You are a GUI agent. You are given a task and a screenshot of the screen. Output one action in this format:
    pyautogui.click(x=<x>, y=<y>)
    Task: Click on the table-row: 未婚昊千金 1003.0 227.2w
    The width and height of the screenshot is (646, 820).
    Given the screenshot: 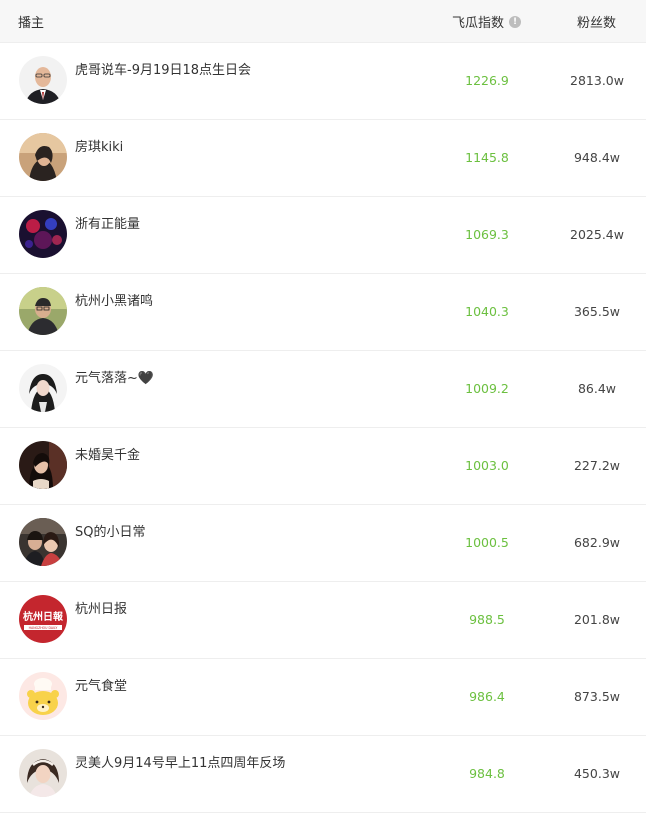 What is the action you would take?
    pyautogui.click(x=323, y=466)
    